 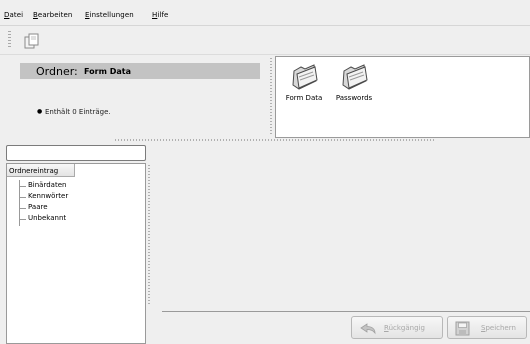 What do you see at coordinates (52, 15) in the screenshot?
I see `menu-bearbeiten: Bearbeiten` at bounding box center [52, 15].